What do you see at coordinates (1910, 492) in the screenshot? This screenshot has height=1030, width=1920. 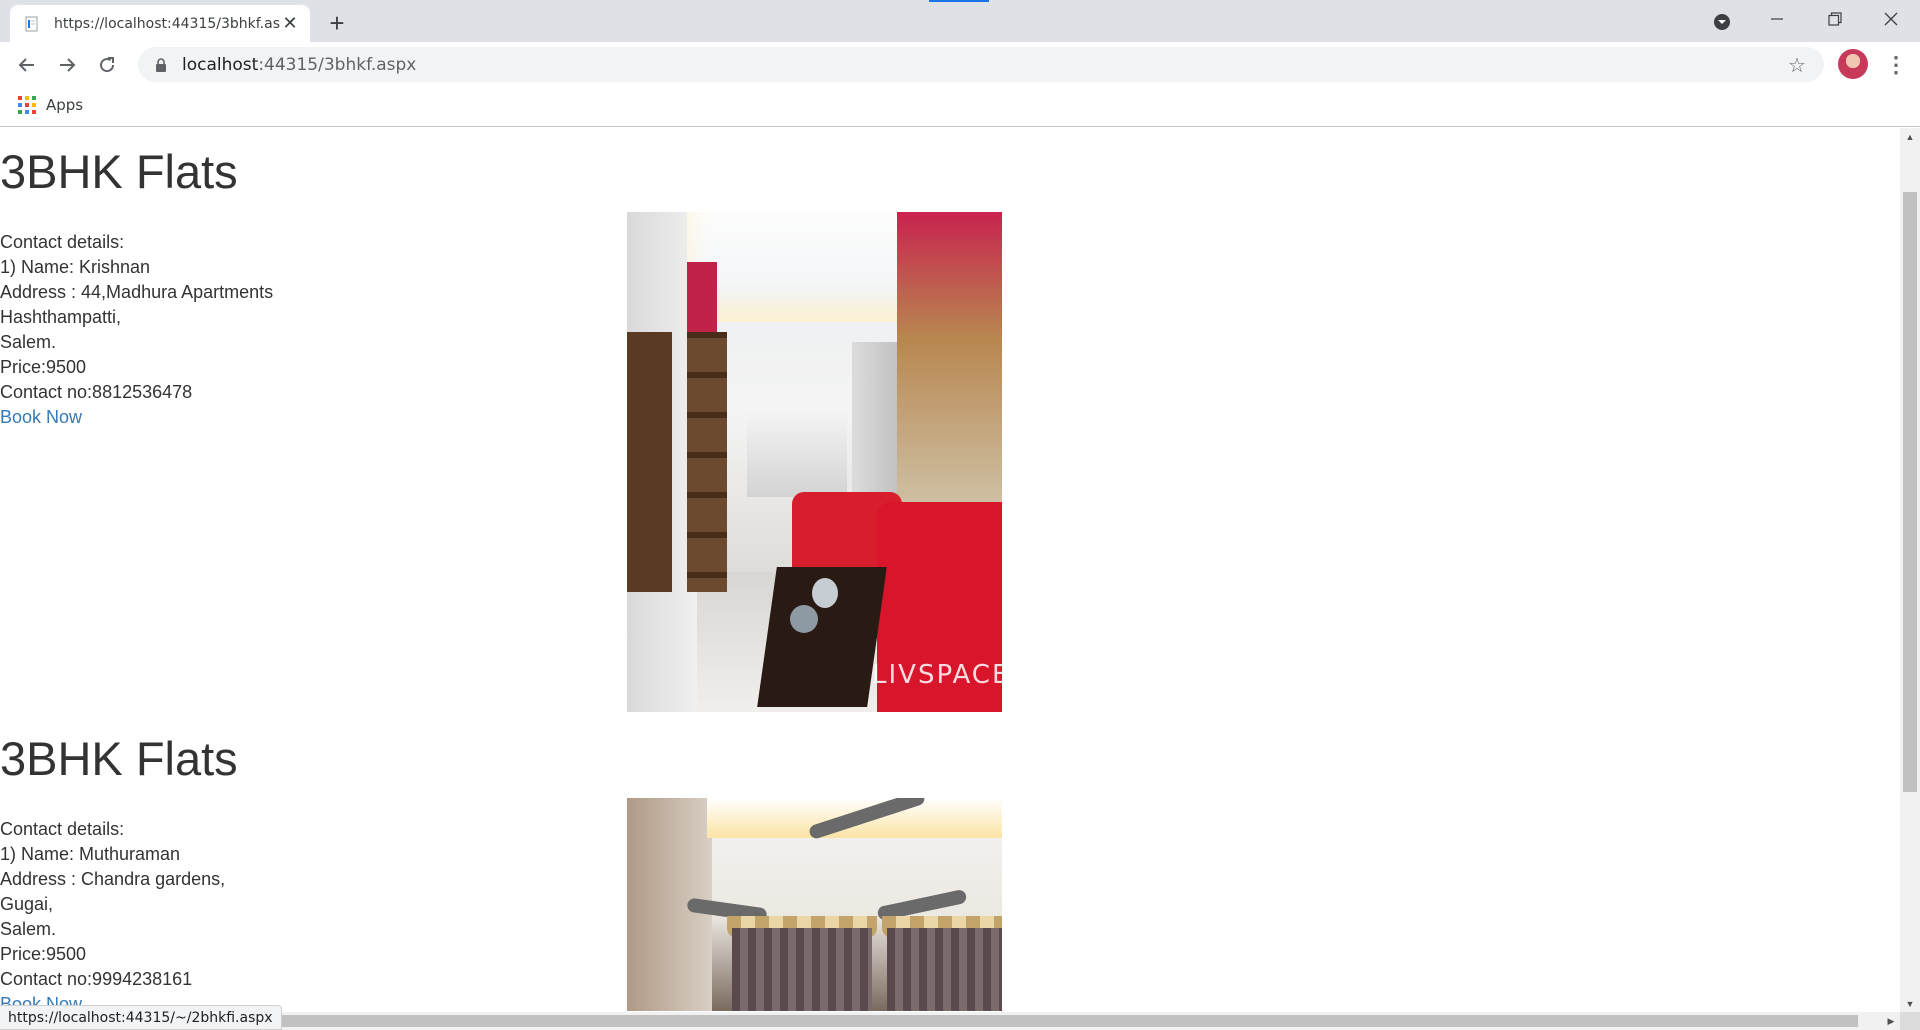 I see `vertical-scroll-thumb` at bounding box center [1910, 492].